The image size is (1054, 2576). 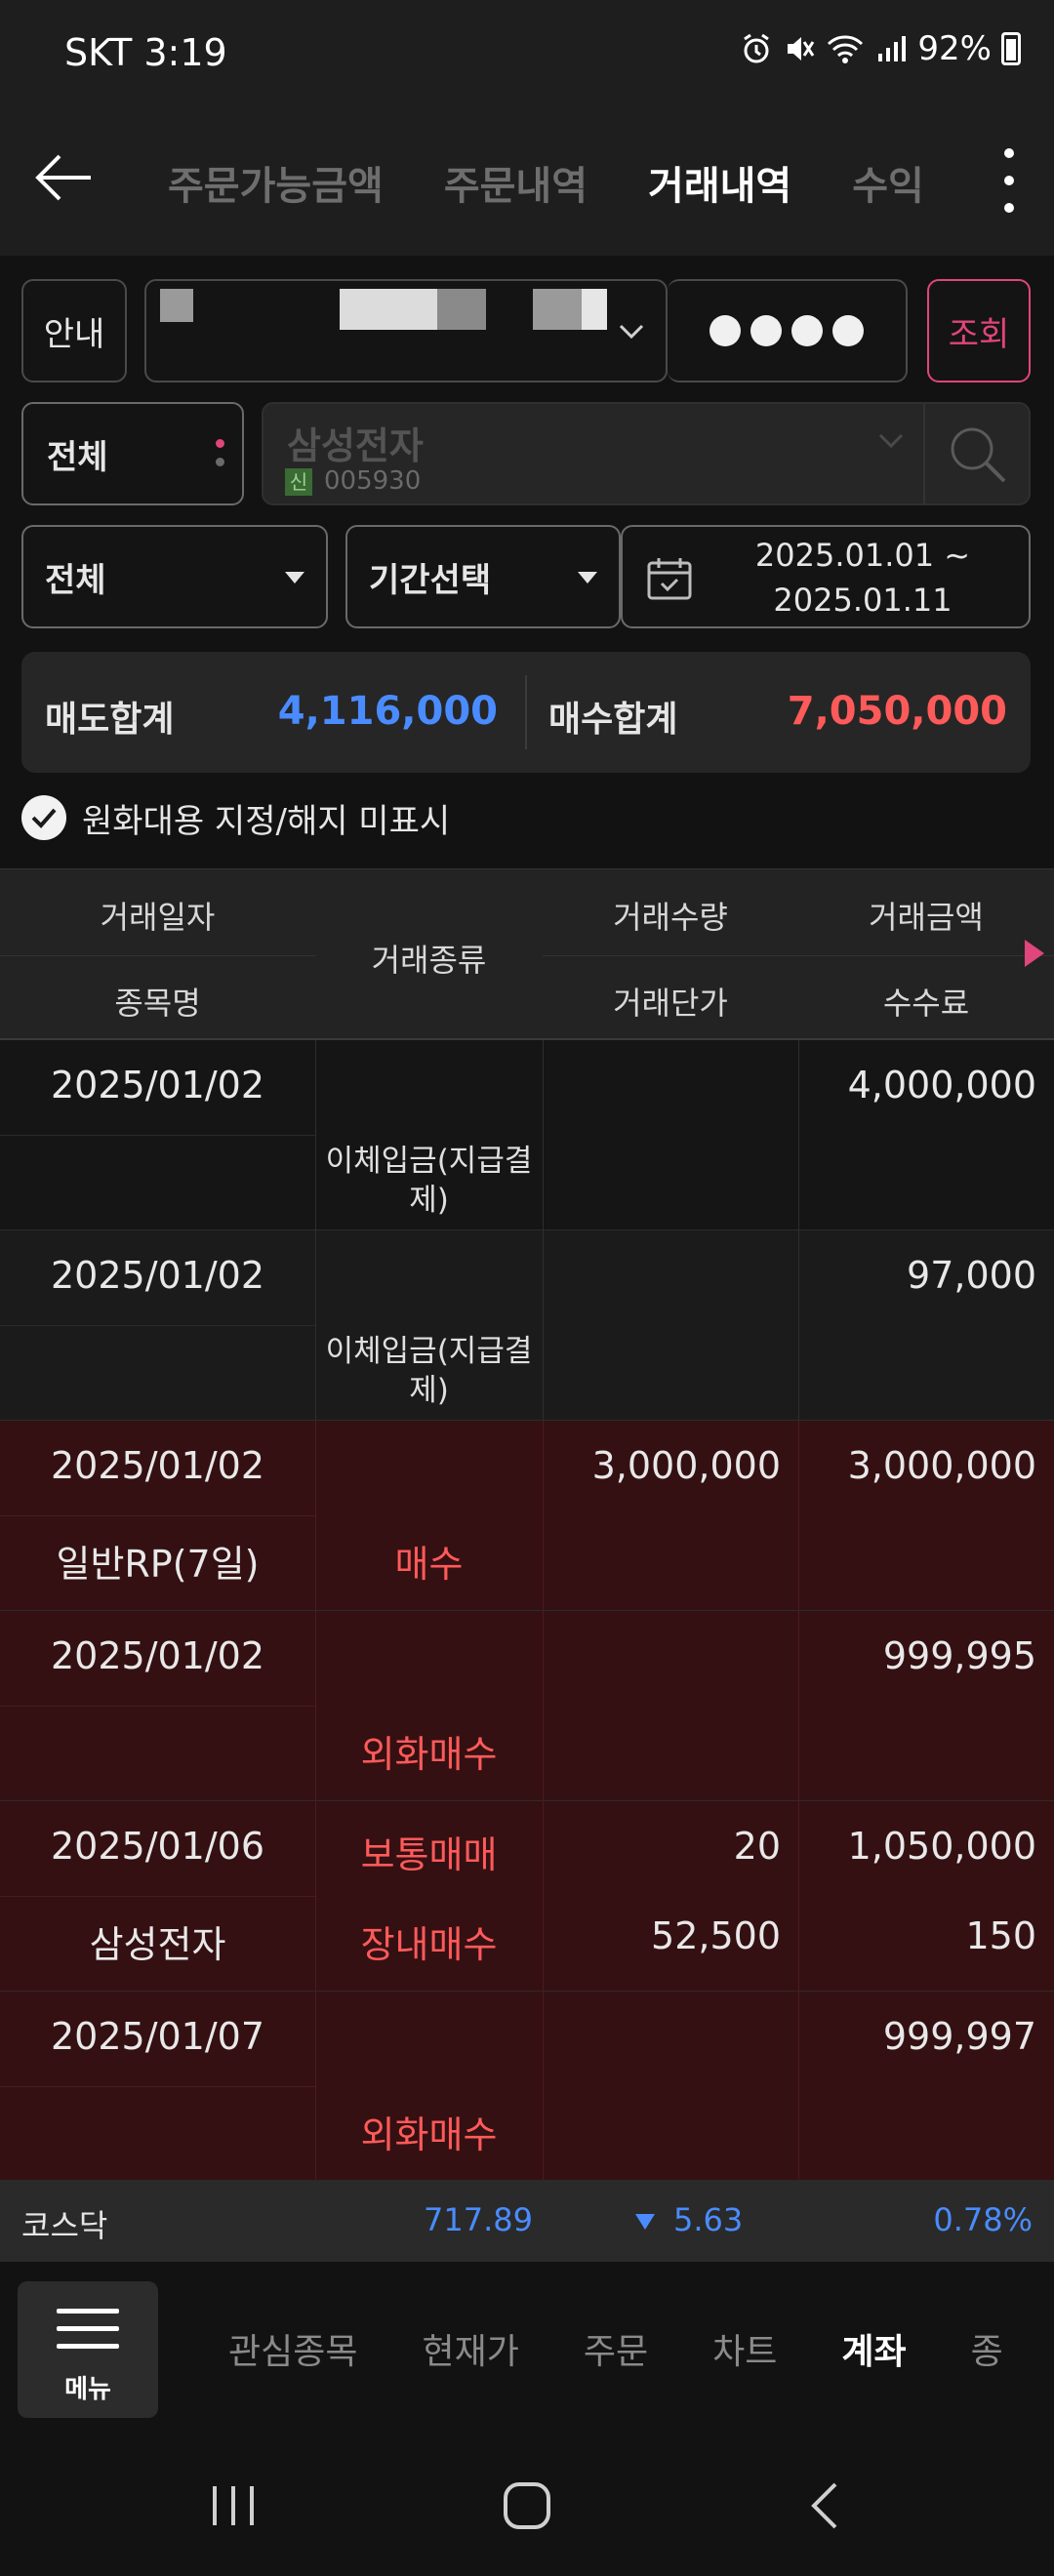 I want to click on row-fee: 150, so click(x=1001, y=1935).